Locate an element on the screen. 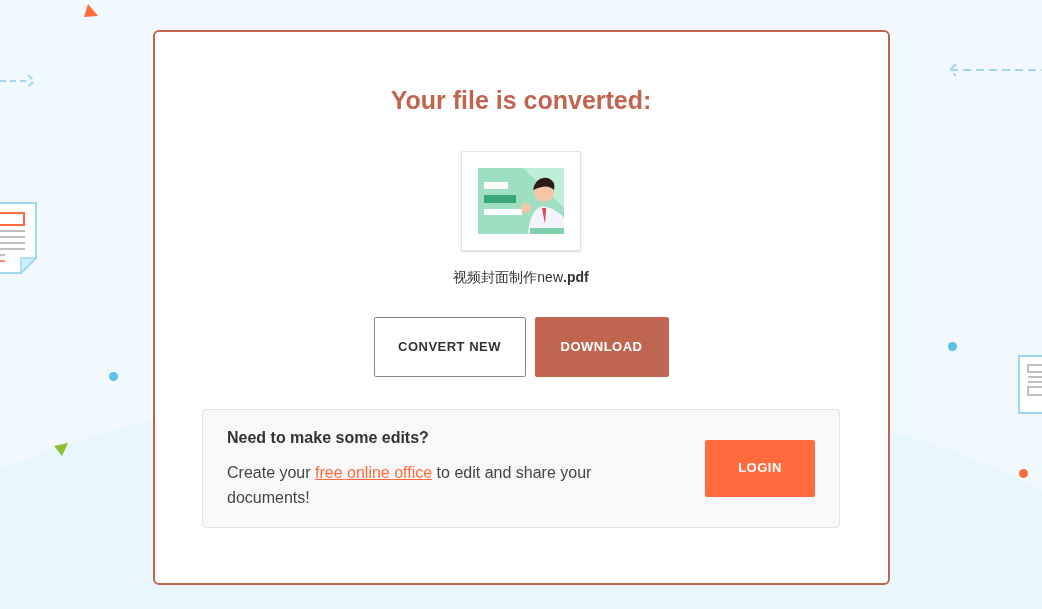 Image resolution: width=1042 pixels, height=609 pixels. file-name: 视频封面制作new.pdf is located at coordinates (521, 277).